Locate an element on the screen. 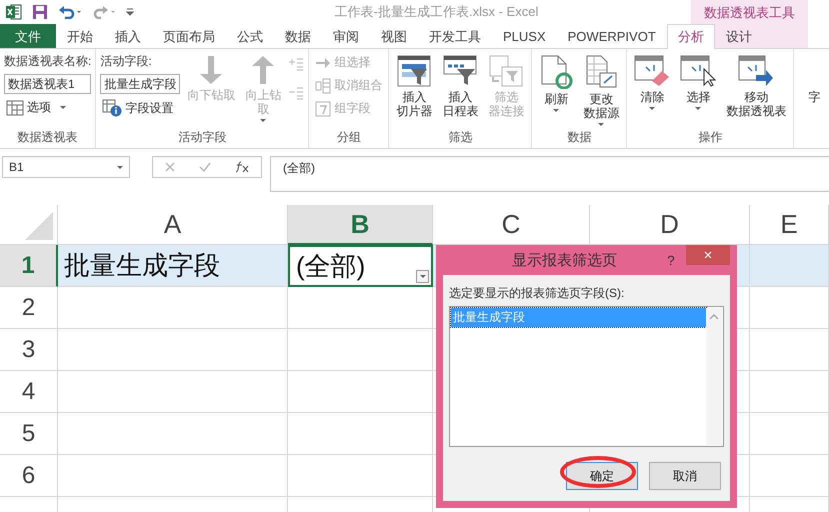 The height and width of the screenshot is (512, 829). ribbon-button: 字段设置 is located at coordinates (140, 108).